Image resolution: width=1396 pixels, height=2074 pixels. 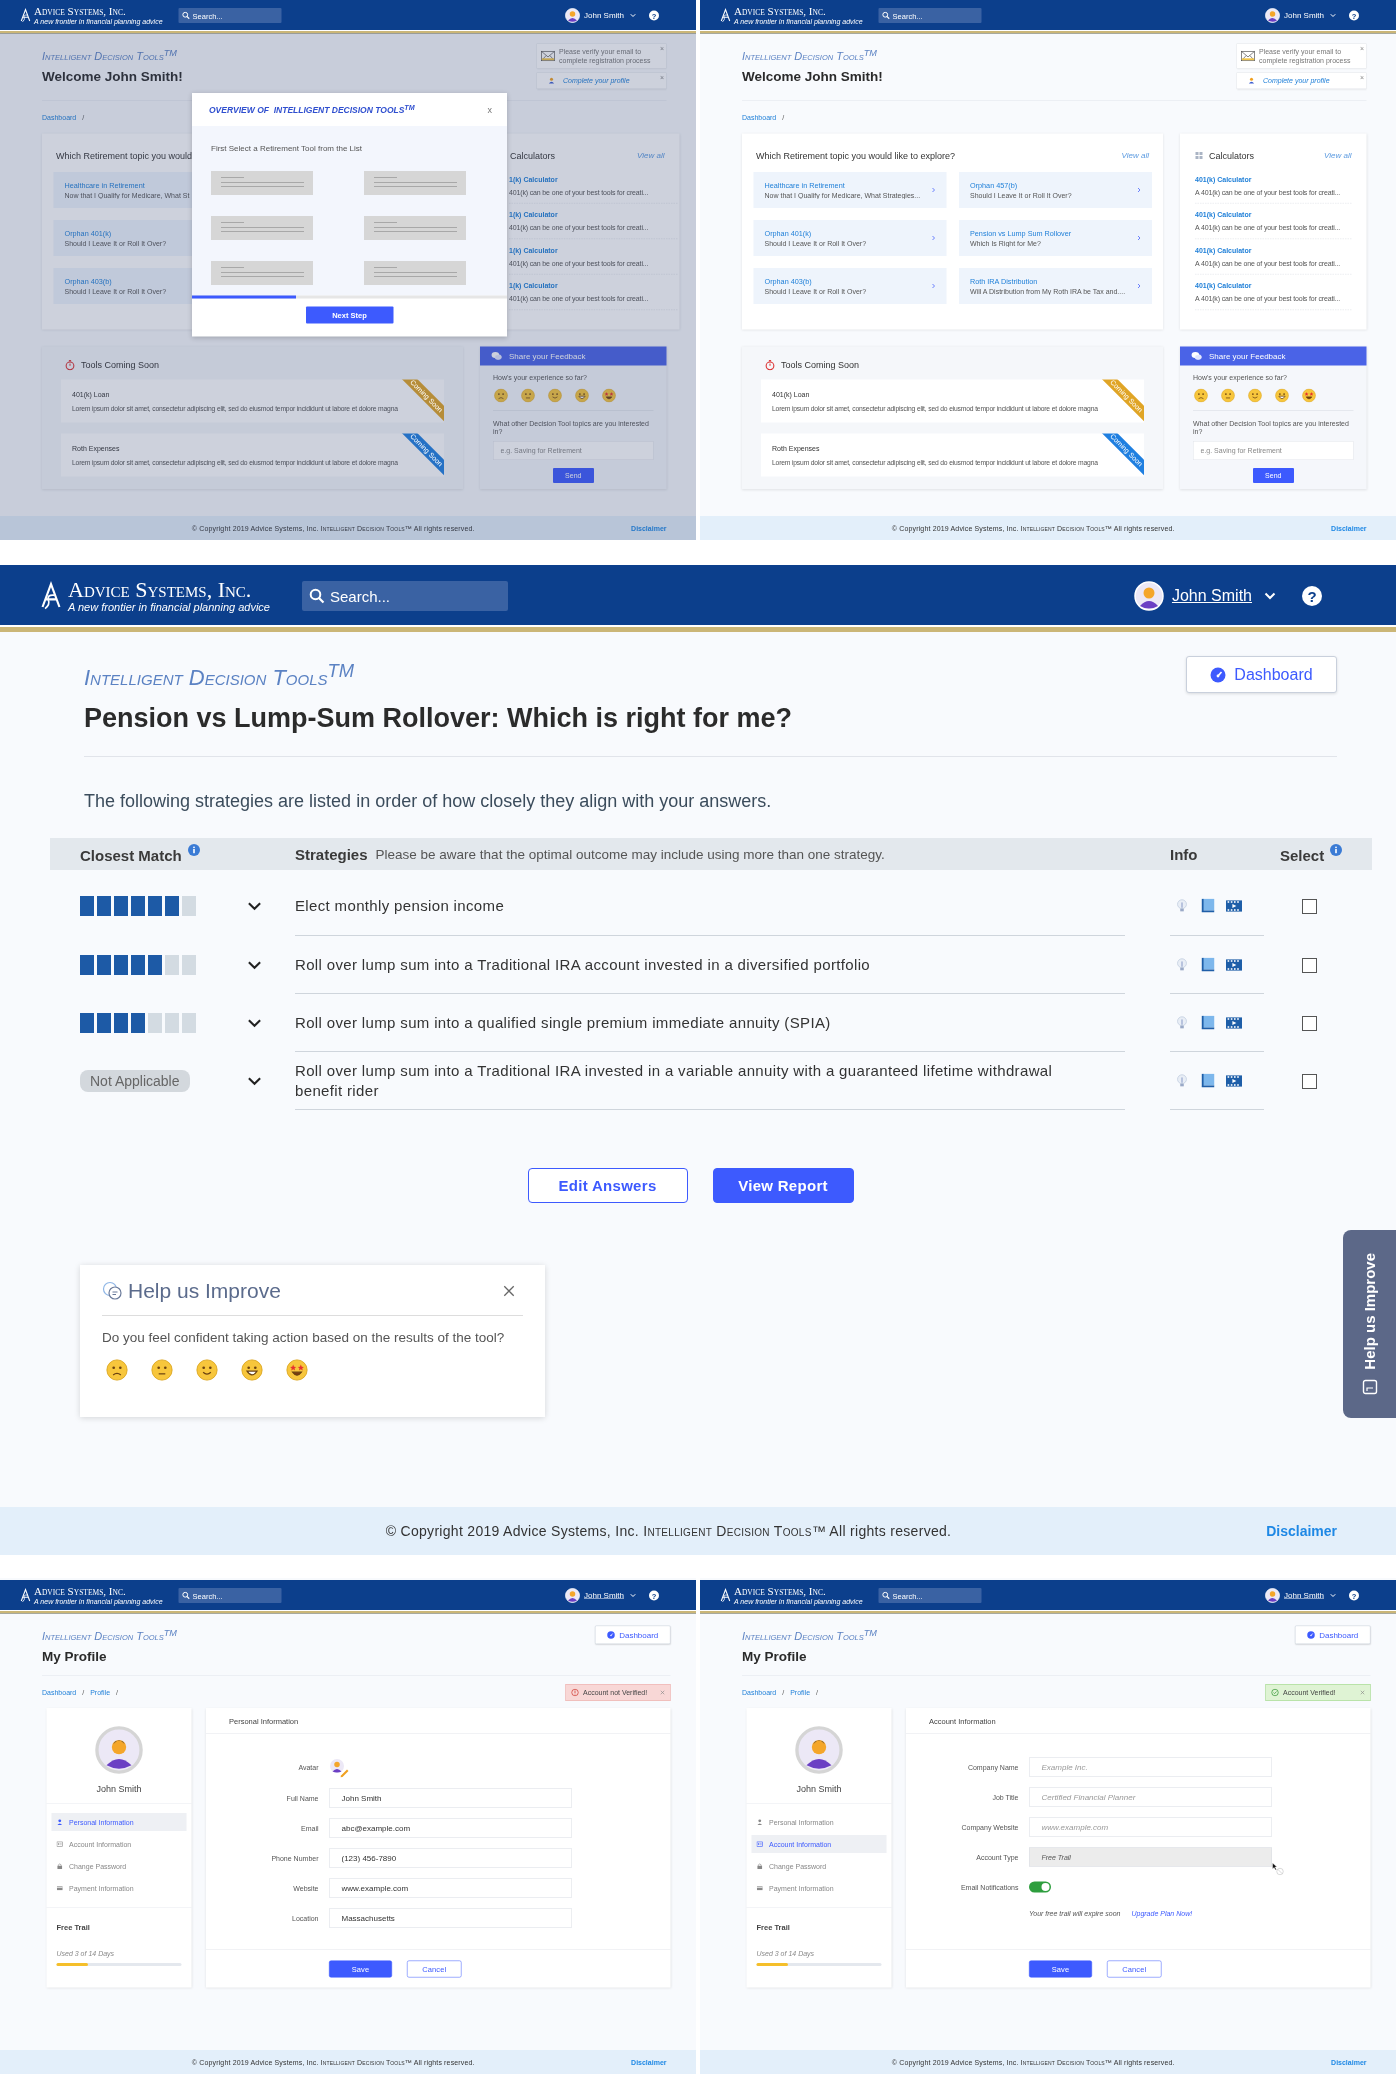 I want to click on card-title: Calculators, so click(x=532, y=155).